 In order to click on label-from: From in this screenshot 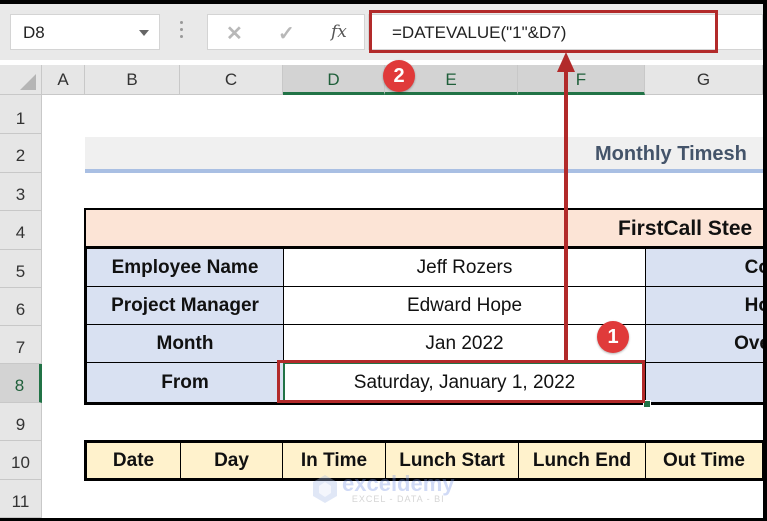, I will do `click(185, 382)`.